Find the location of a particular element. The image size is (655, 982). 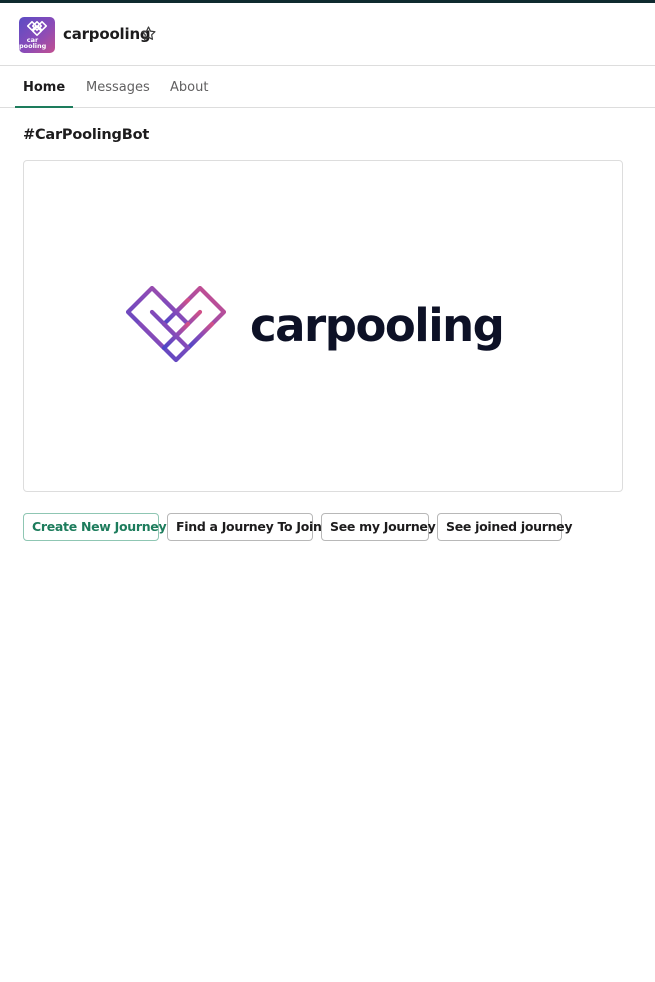

see-my-journey-button: See my Journey is located at coordinates (378, 527).